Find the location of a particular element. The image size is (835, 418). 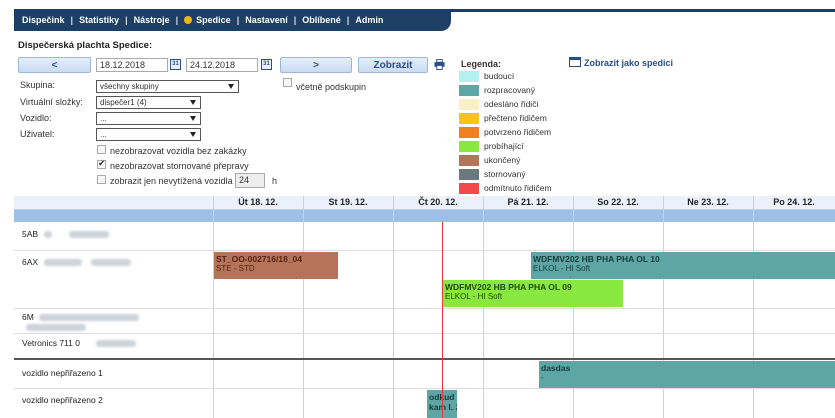

nav-item-dispecink: Dispečink is located at coordinates (43, 20).